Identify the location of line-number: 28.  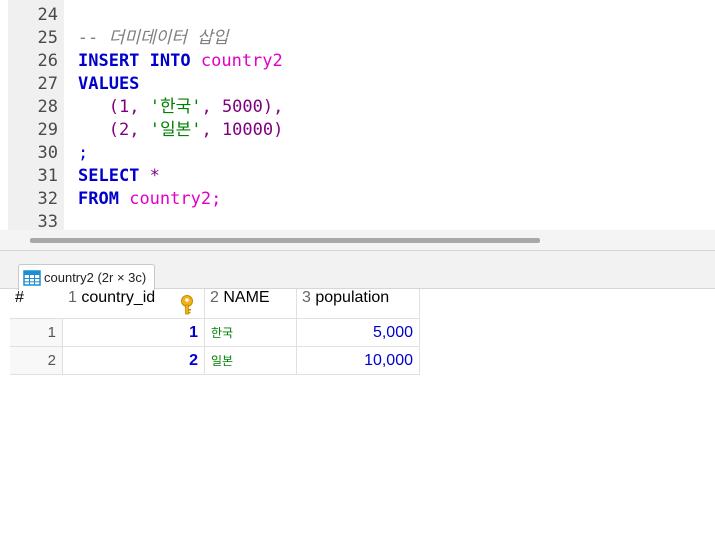
(47, 107).